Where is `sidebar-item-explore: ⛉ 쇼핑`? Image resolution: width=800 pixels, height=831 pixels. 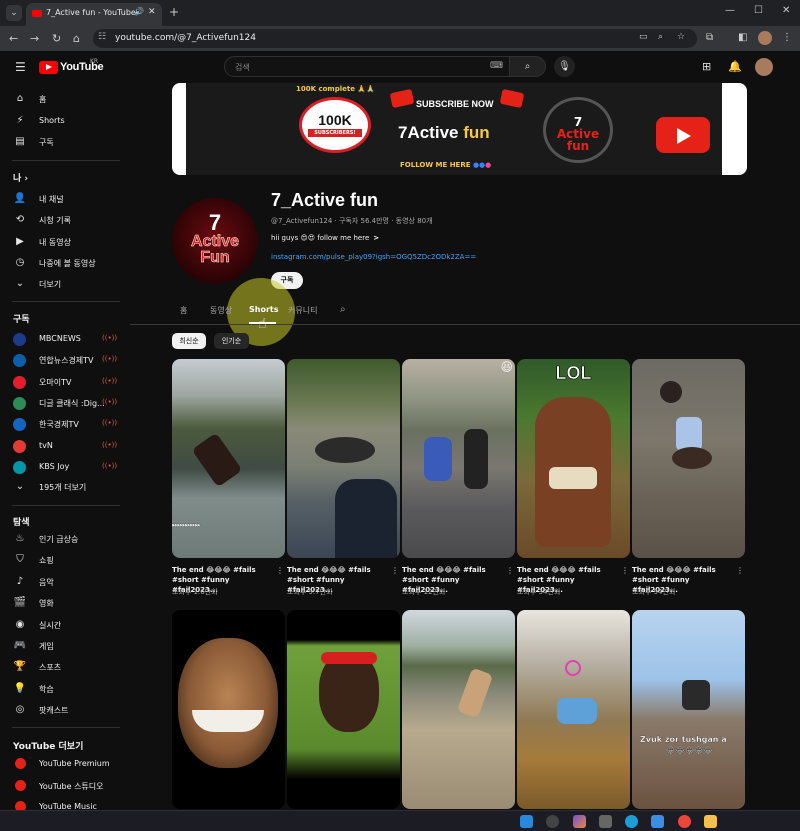 sidebar-item-explore: ⛉ 쇼핑 is located at coordinates (65, 560).